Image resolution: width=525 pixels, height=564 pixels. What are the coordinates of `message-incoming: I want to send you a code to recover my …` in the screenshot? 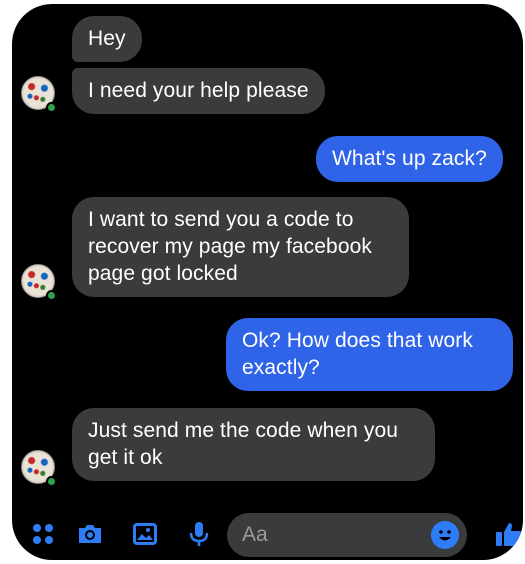 It's located at (240, 247).